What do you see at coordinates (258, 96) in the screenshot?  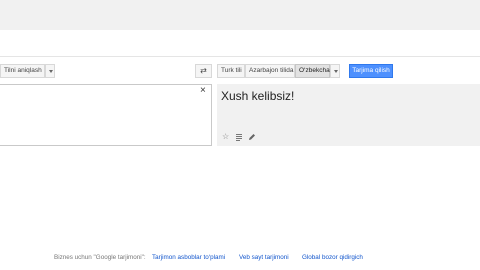 I see `translation-result-text: Xush kelibsiz!` at bounding box center [258, 96].